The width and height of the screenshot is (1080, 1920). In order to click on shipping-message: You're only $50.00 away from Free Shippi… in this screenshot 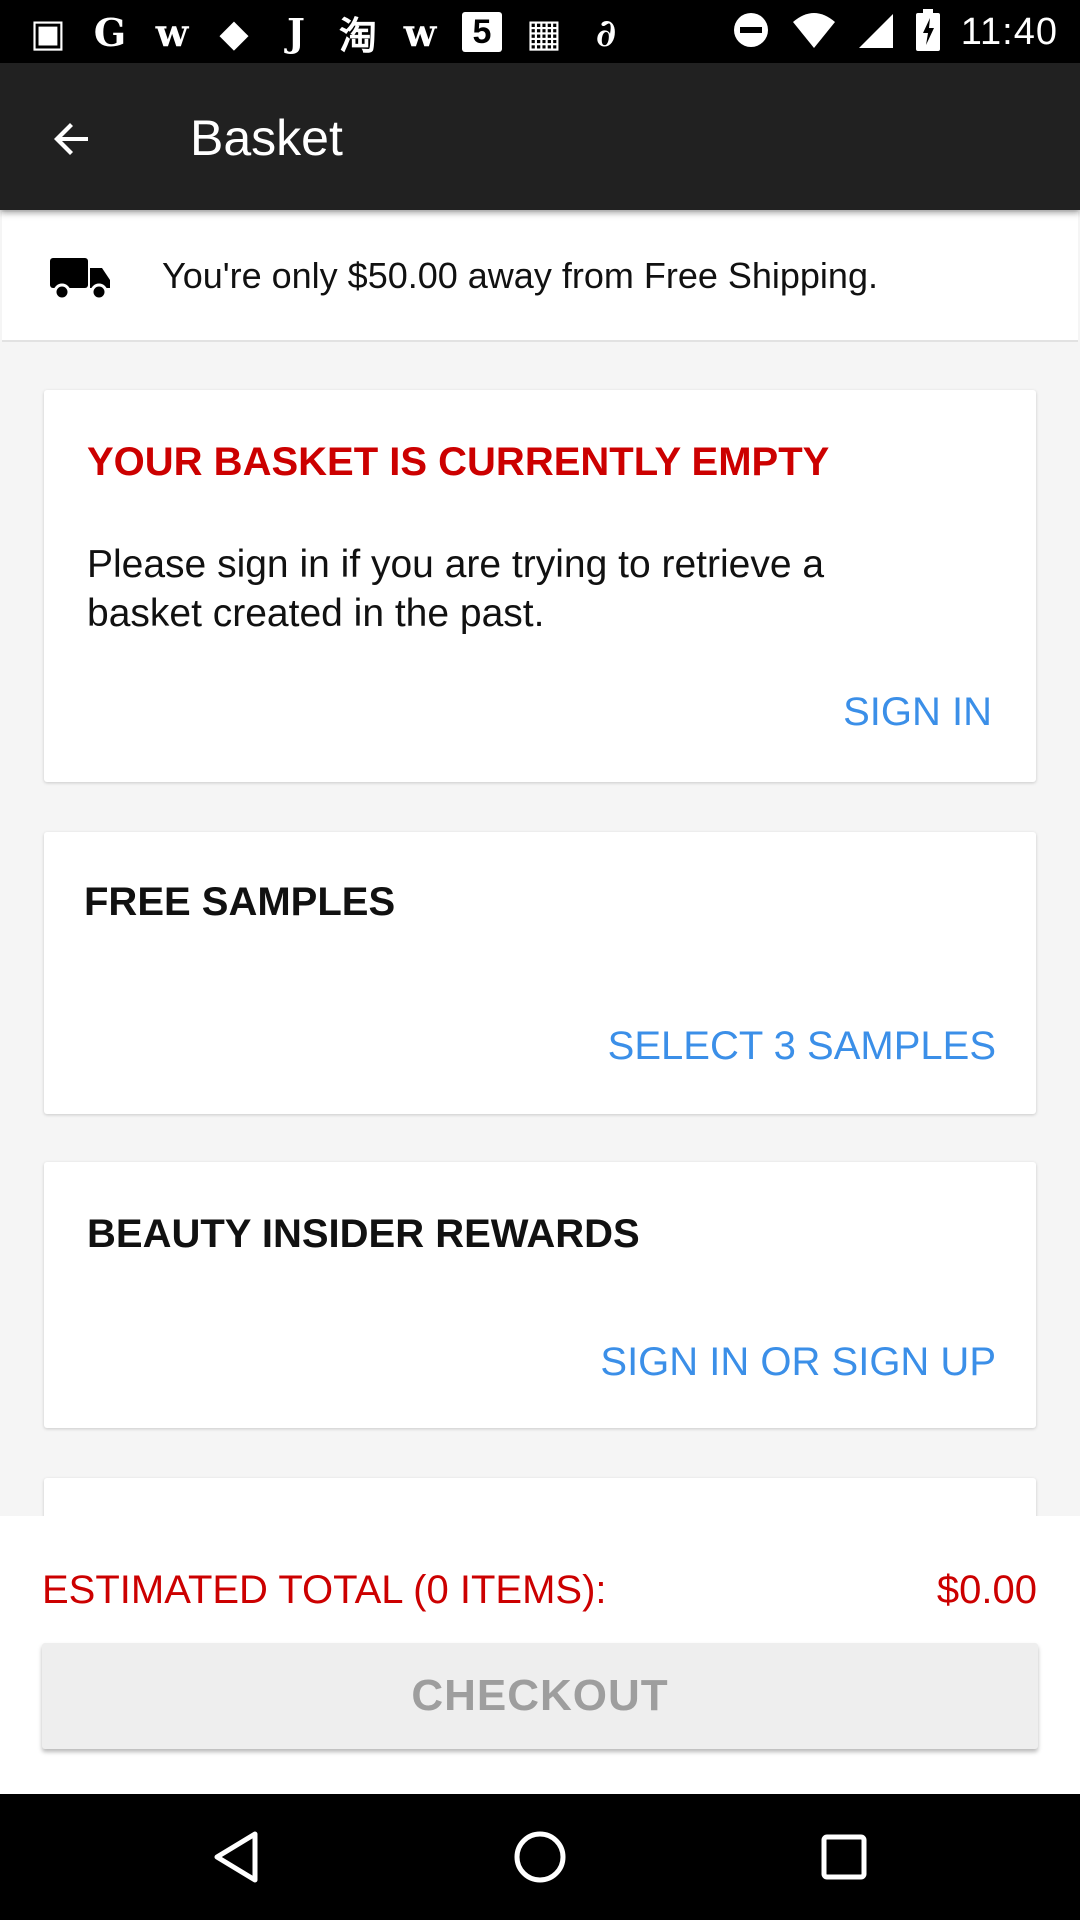, I will do `click(520, 275)`.